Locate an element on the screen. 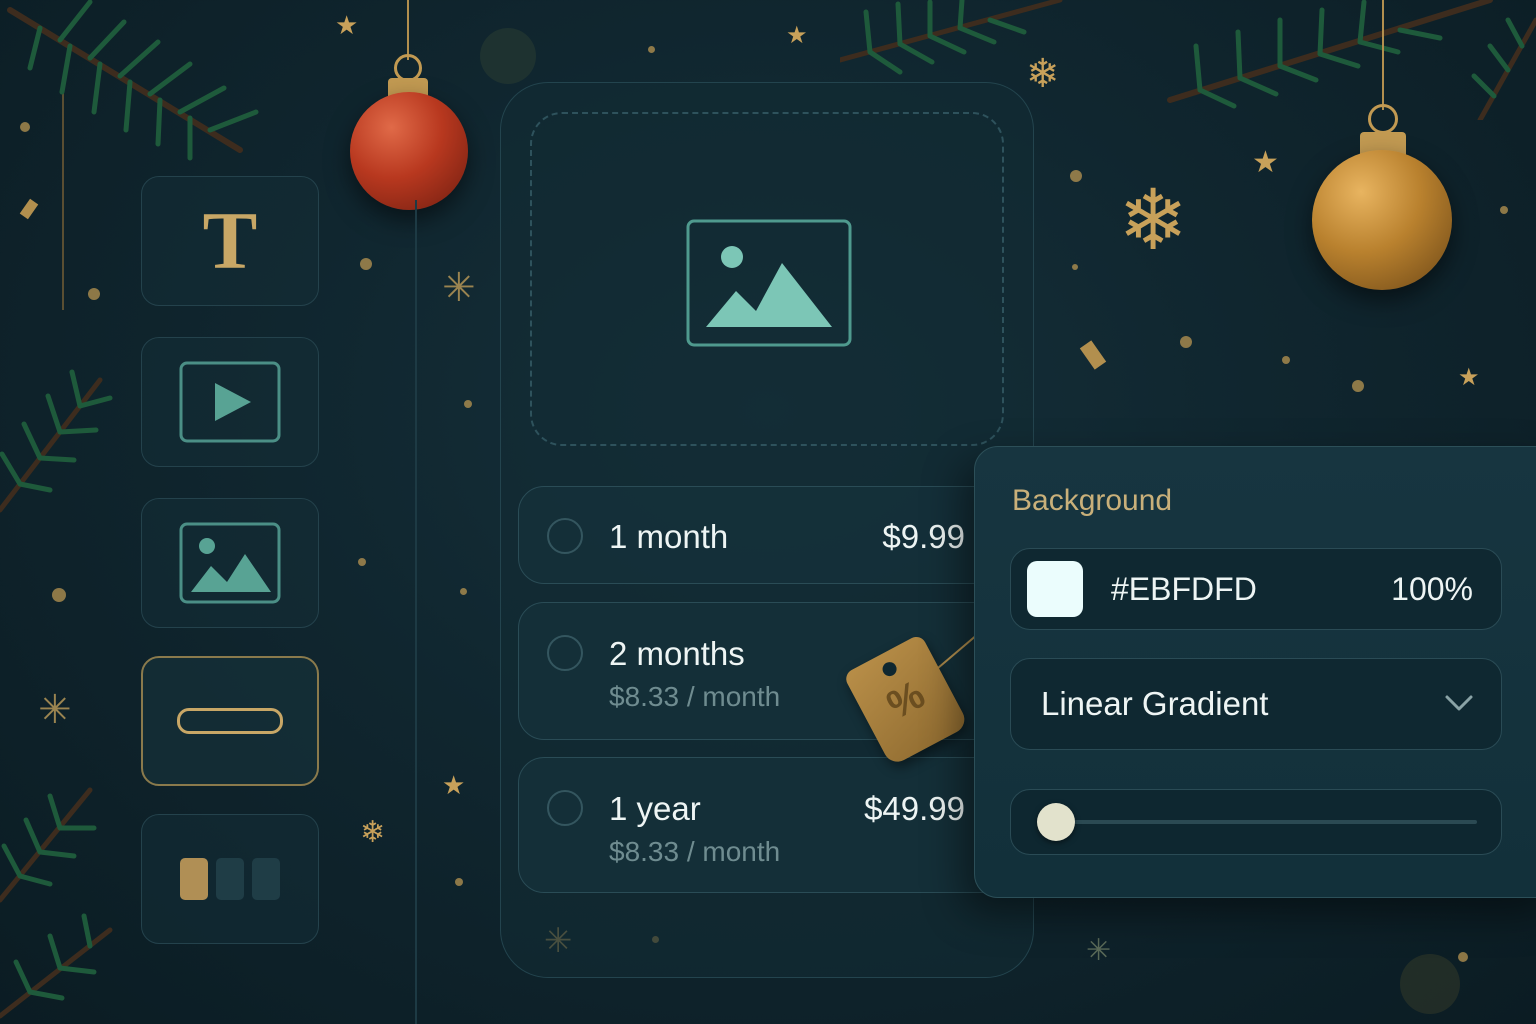  ornament-loop is located at coordinates (1383, 119).